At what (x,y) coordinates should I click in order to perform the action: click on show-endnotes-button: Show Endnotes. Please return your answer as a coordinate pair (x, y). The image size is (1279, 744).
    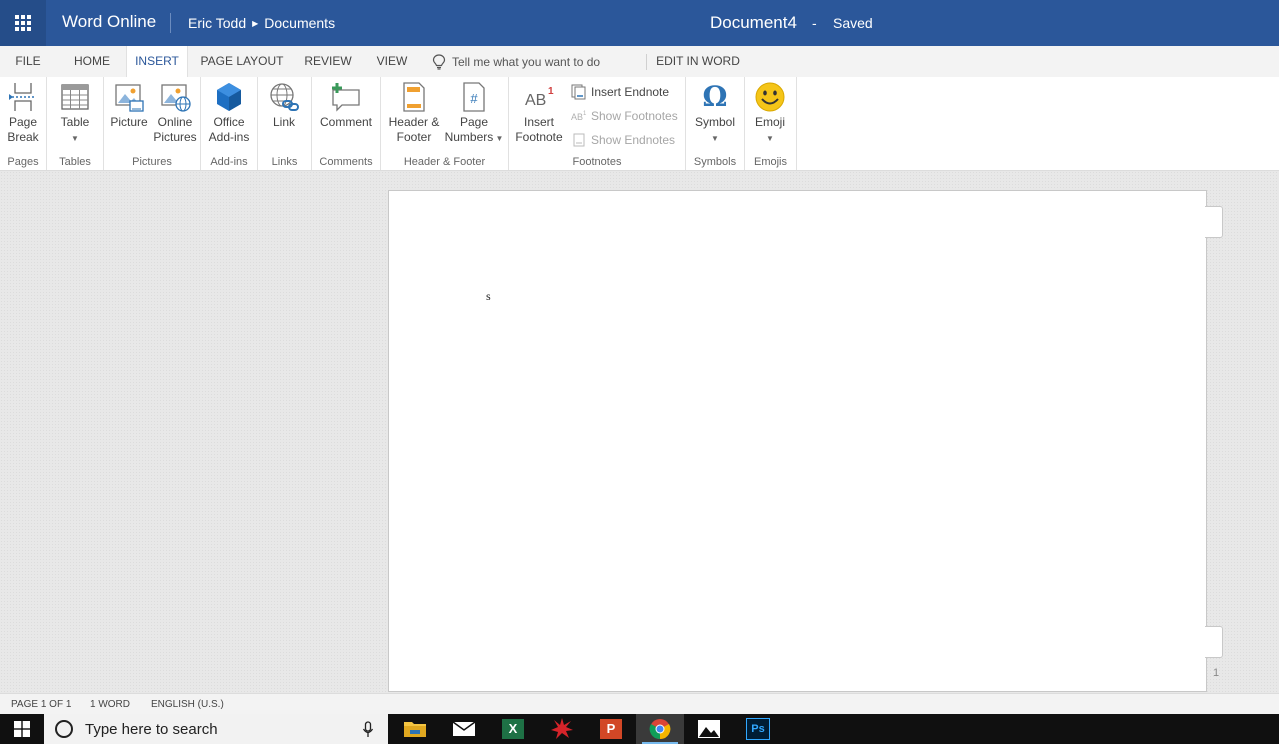
    Looking at the image, I should click on (623, 140).